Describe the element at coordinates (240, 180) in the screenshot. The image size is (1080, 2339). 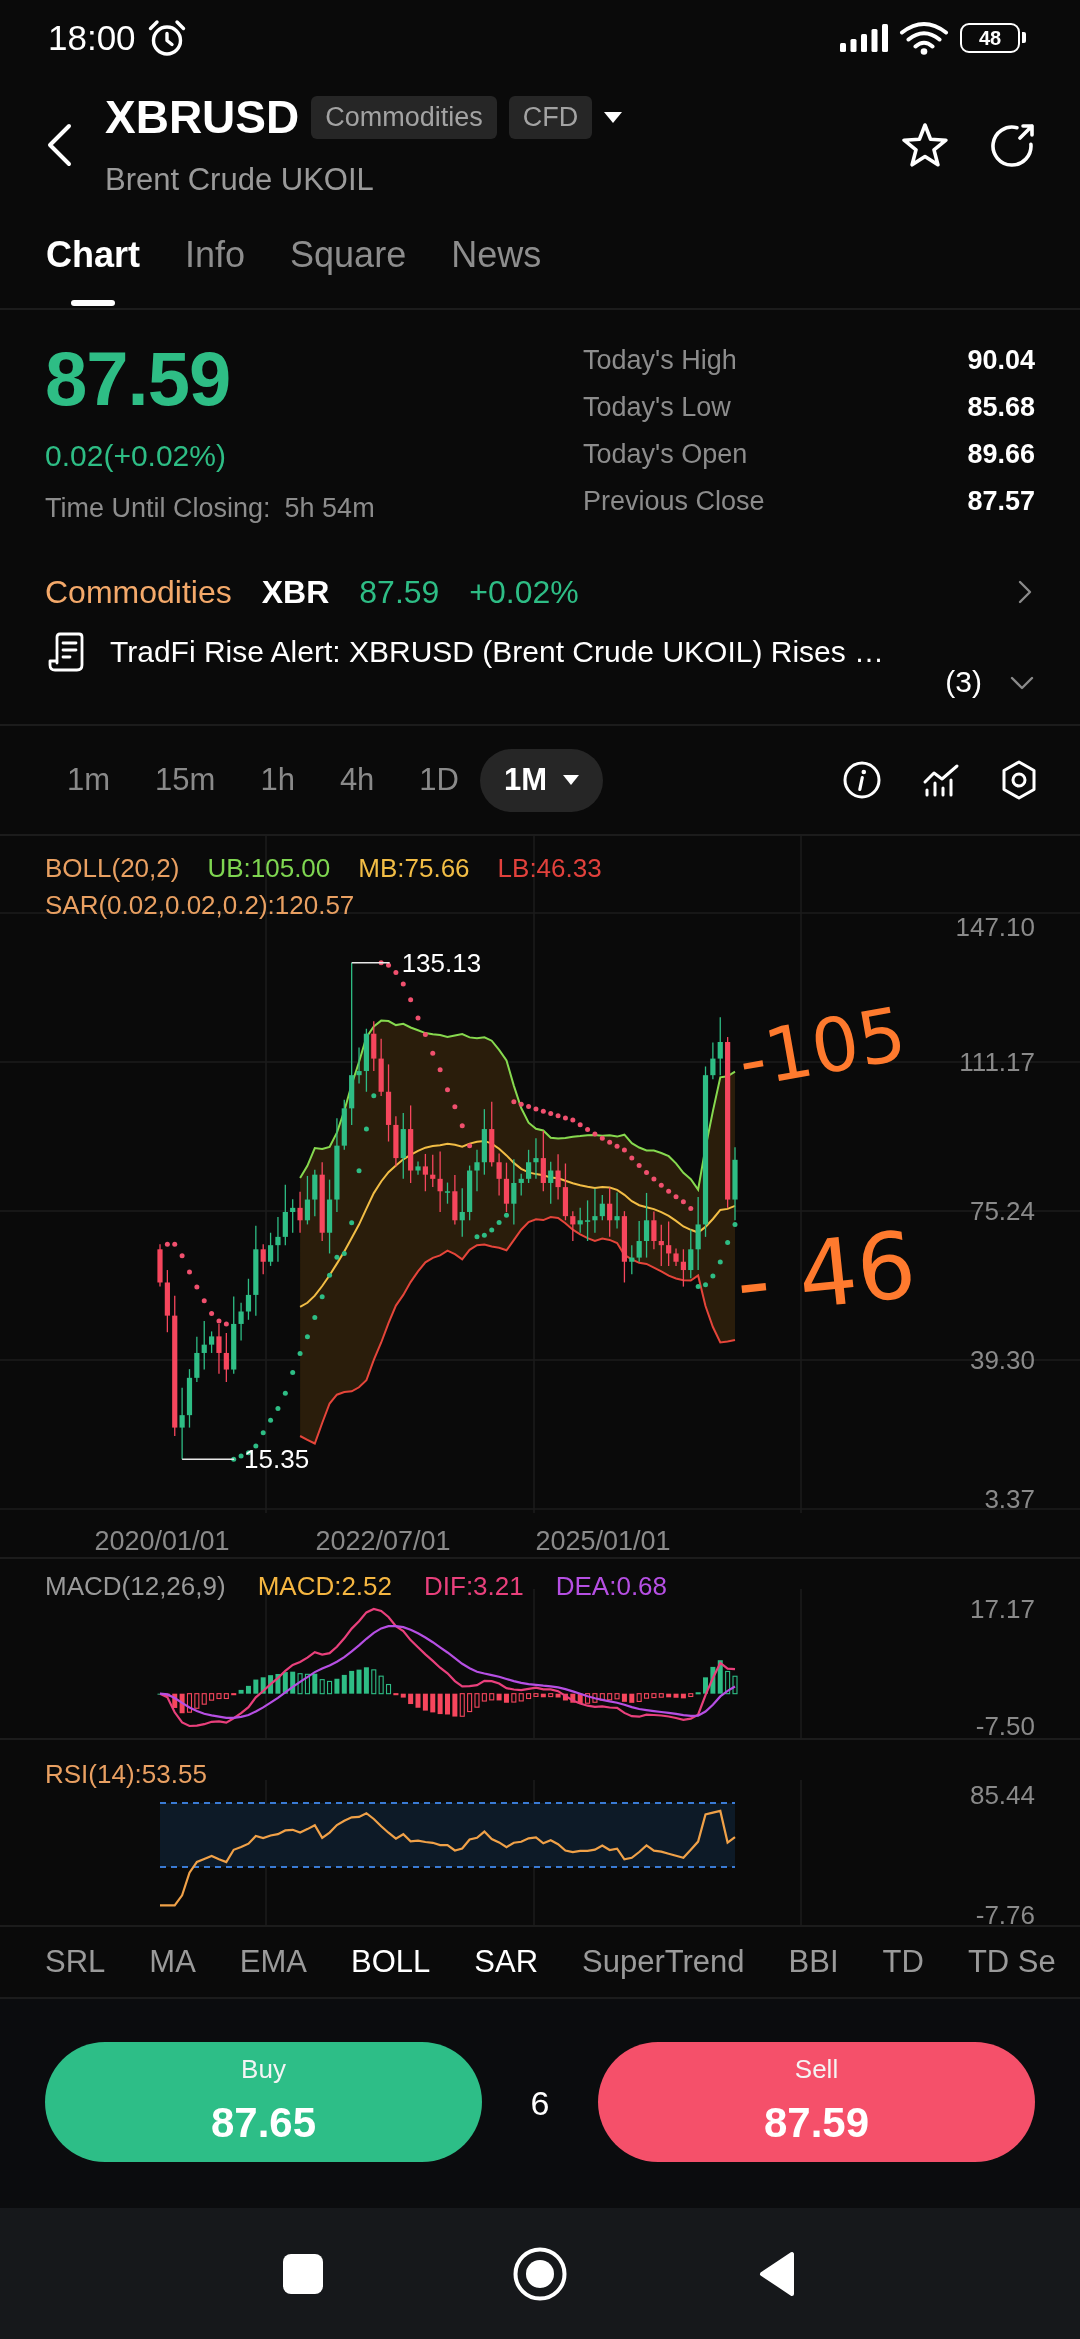
I see `symbol-name: Brent Crude UKOIL` at that location.